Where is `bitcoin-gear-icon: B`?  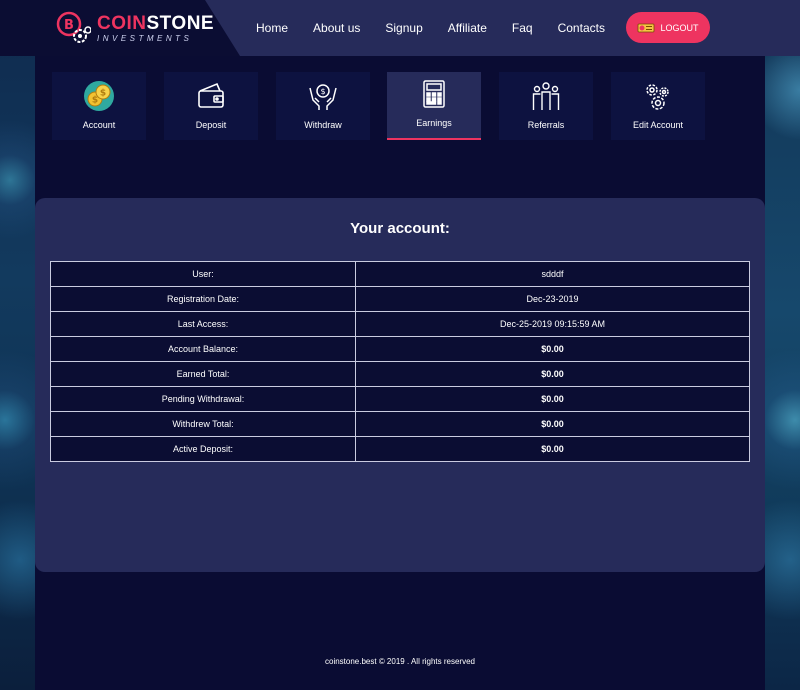
bitcoin-gear-icon: B is located at coordinates (73, 28).